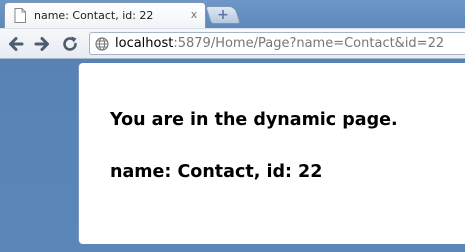 The image size is (465, 252). What do you see at coordinates (20, 15) in the screenshot?
I see `page-icon` at bounding box center [20, 15].